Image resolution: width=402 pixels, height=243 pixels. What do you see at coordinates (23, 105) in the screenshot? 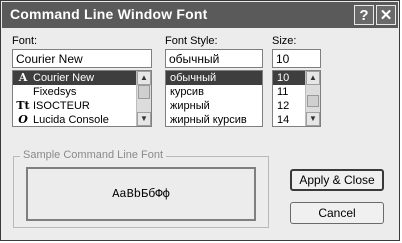
I see `truetype-font-icon: Tt` at bounding box center [23, 105].